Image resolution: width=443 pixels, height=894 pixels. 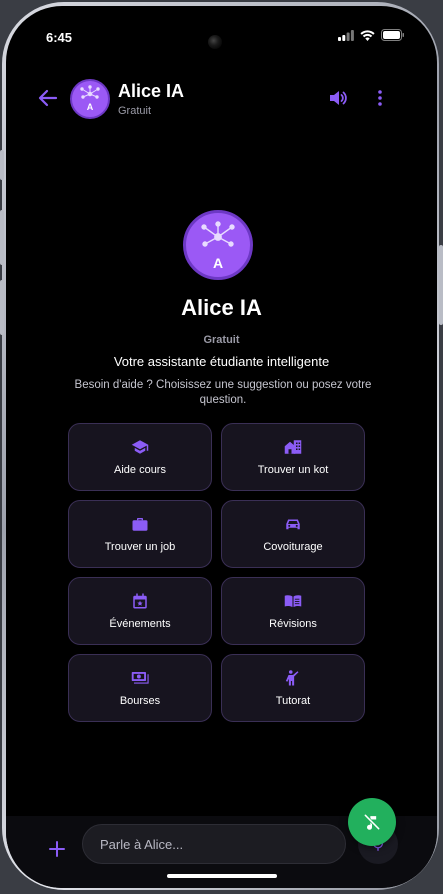 I want to click on home-indicator, so click(x=222, y=876).